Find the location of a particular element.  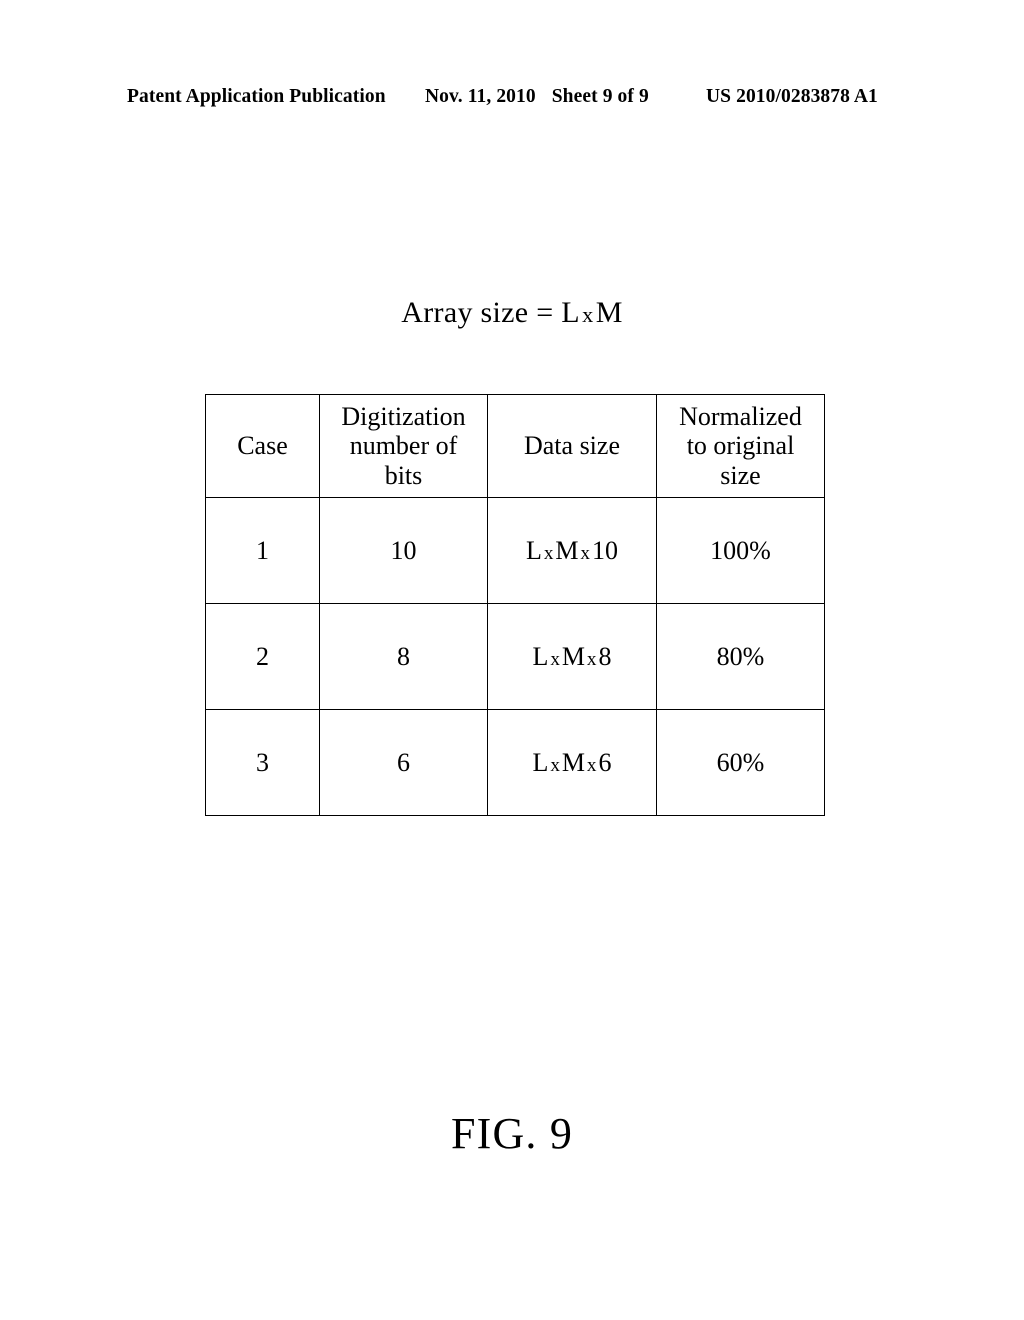

publication-date: Nov. 11, 2010 is located at coordinates (480, 96).